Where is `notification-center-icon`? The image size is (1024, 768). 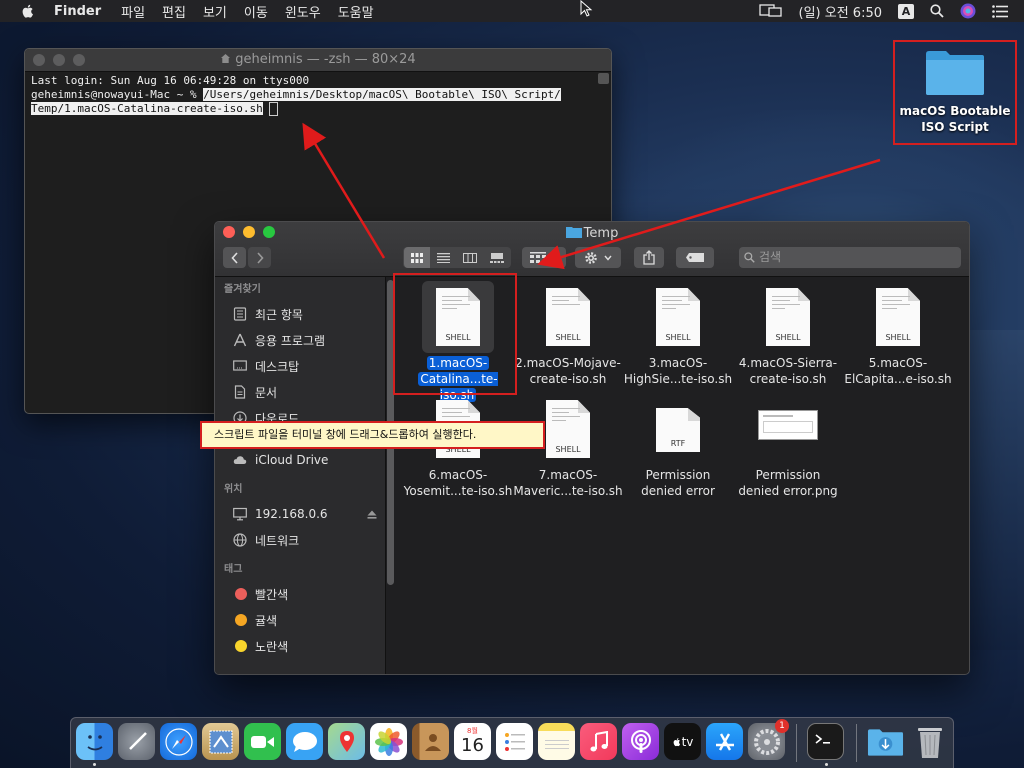 notification-center-icon is located at coordinates (1000, 11).